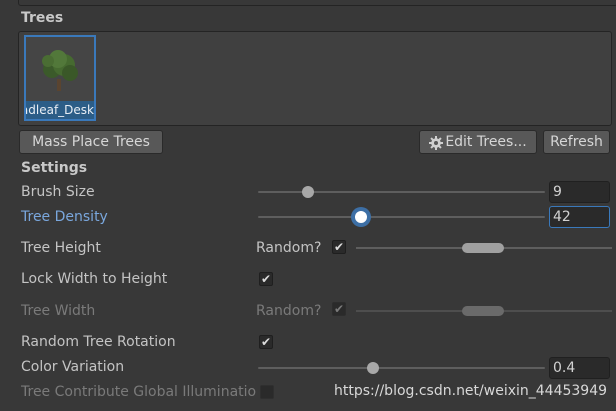 The width and height of the screenshot is (616, 411). Describe the element at coordinates (91, 142) in the screenshot. I see `mass-place-trees-button: Mass Place Trees` at that location.